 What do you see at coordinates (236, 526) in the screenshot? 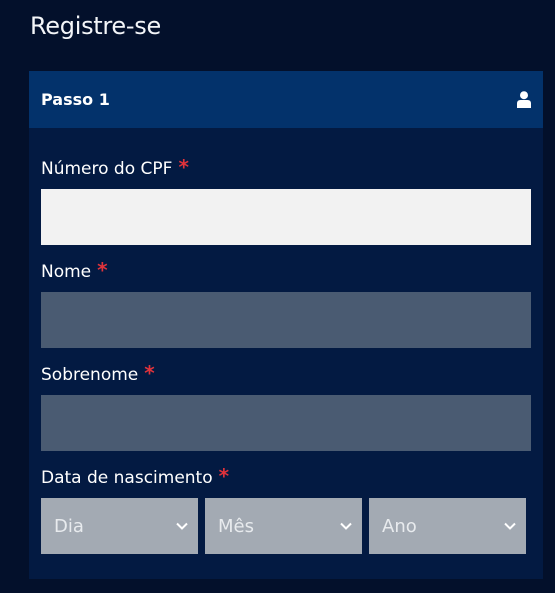
I see `month-select-value: Mês` at bounding box center [236, 526].